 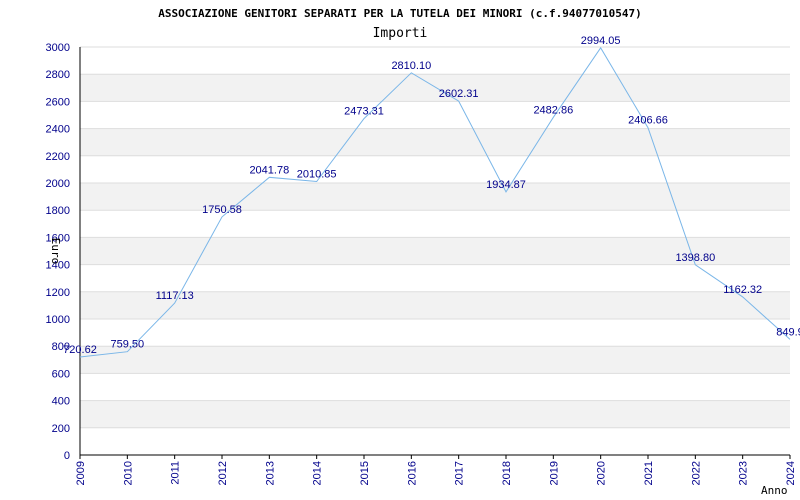 What do you see at coordinates (459, 94) in the screenshot?
I see `data-label: 2602.31` at bounding box center [459, 94].